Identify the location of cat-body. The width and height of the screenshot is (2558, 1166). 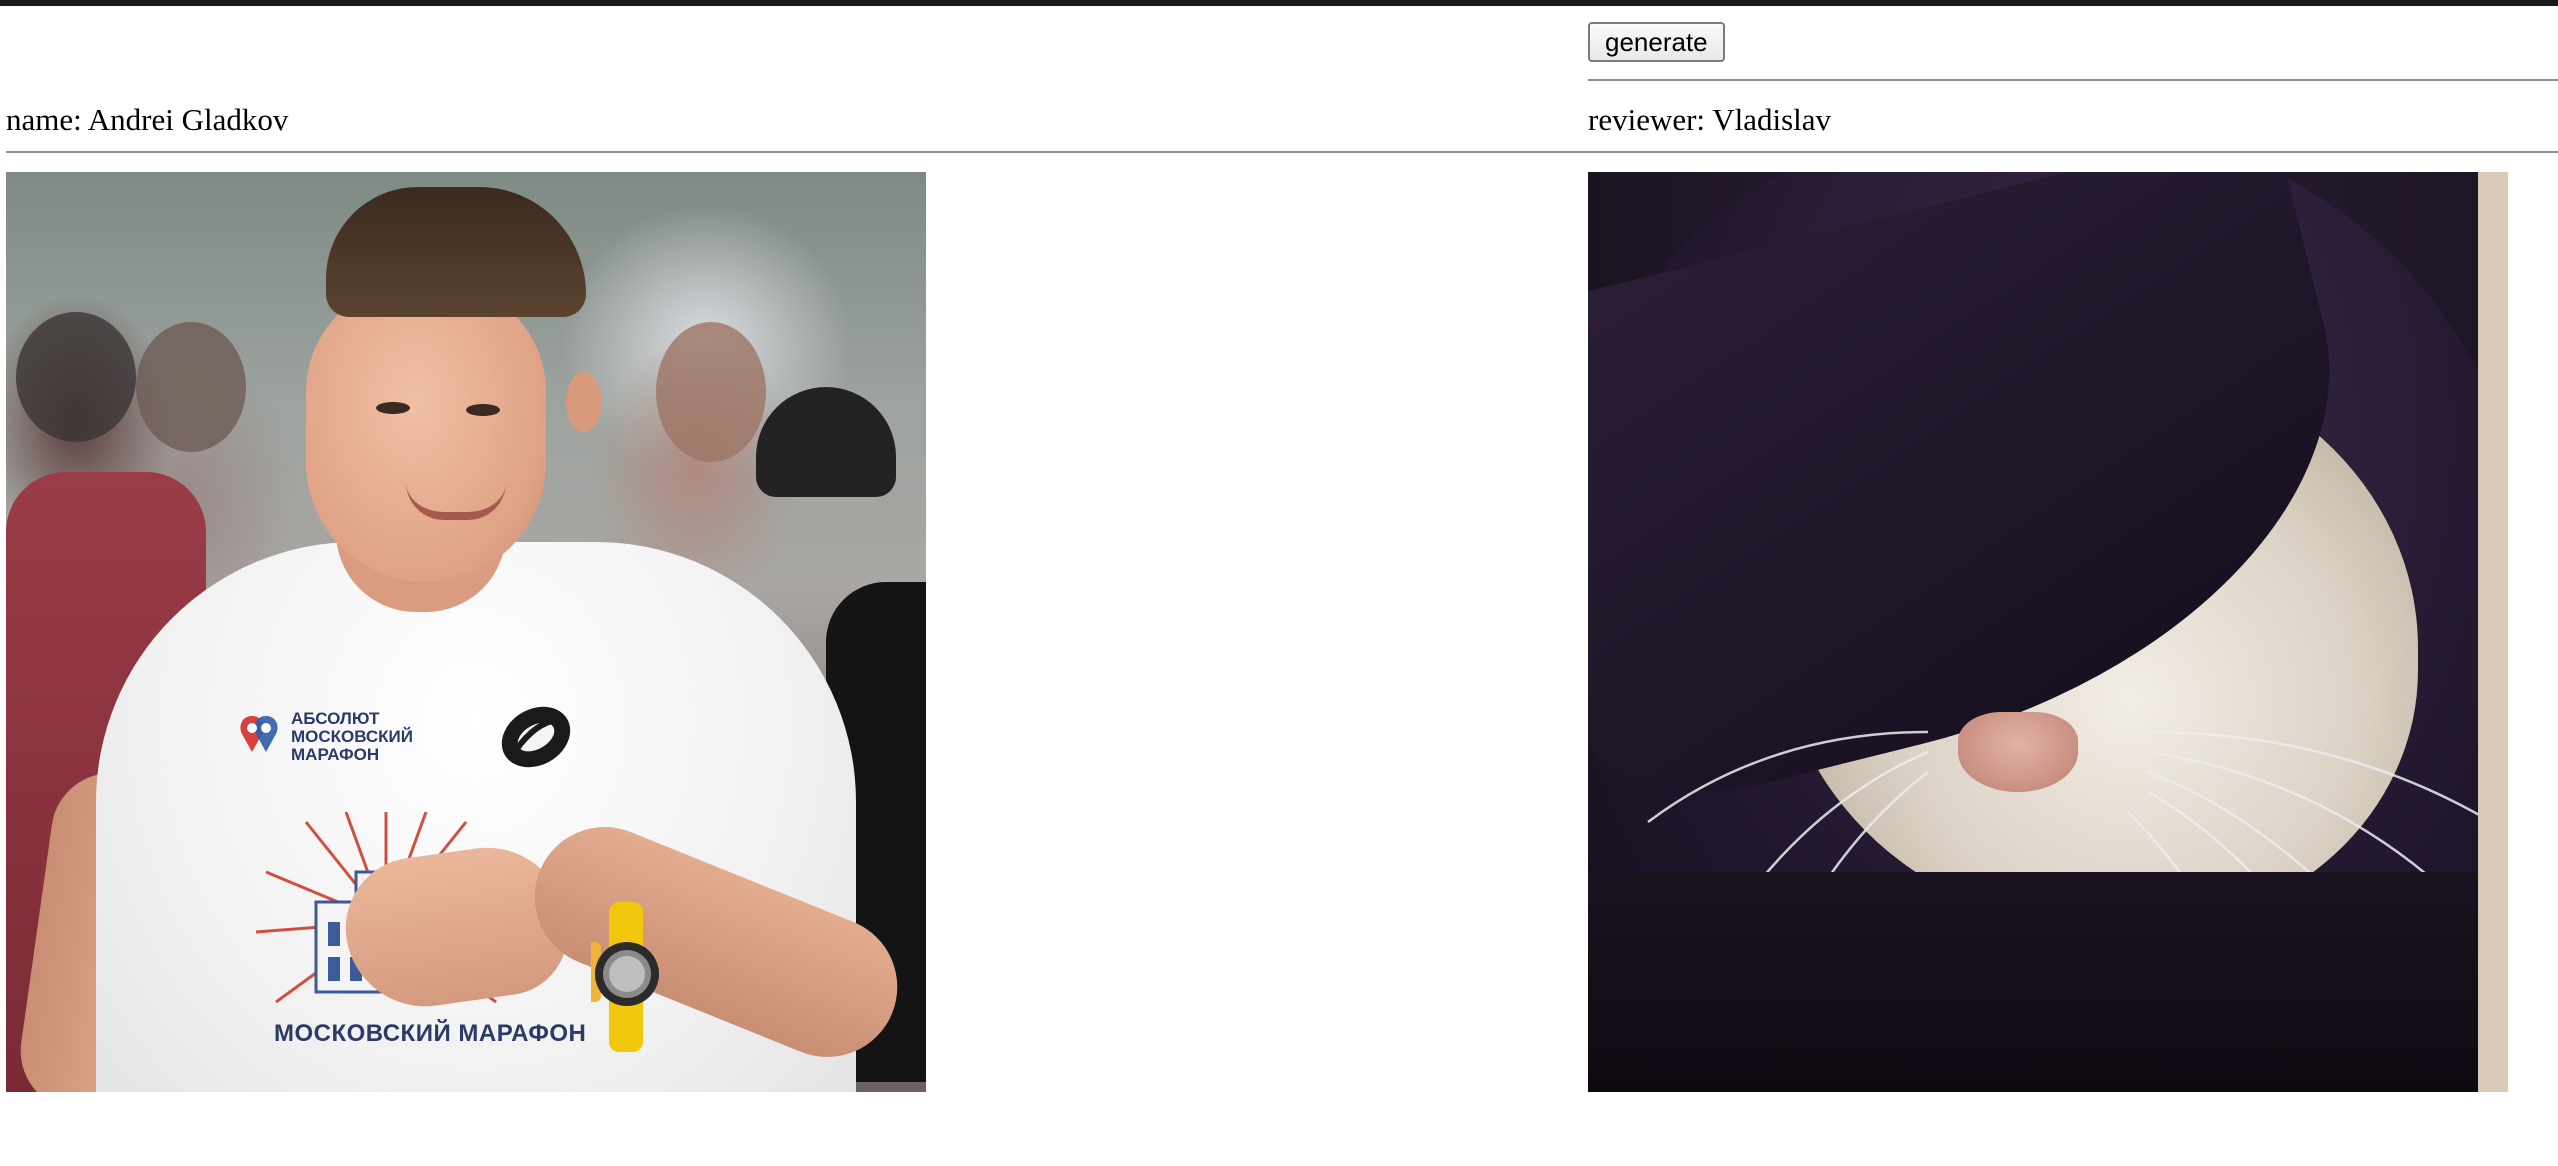
(2048, 982).